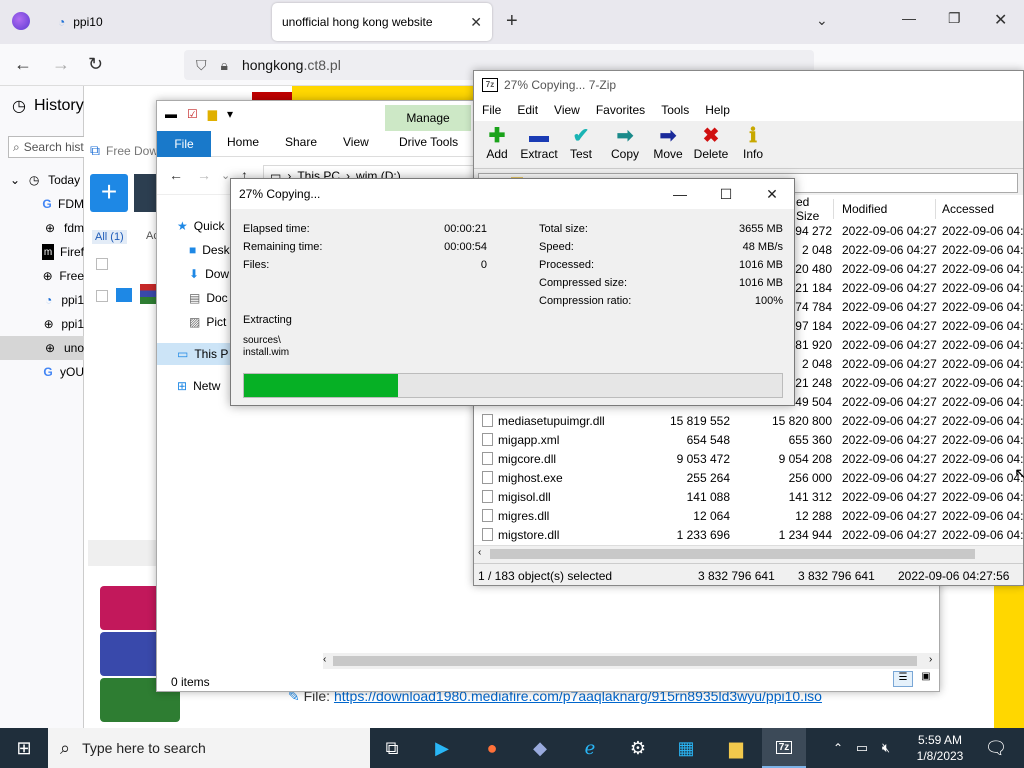 The width and height of the screenshot is (1024, 768). What do you see at coordinates (711, 143) in the screenshot?
I see `delete-button: ✖ Delete` at bounding box center [711, 143].